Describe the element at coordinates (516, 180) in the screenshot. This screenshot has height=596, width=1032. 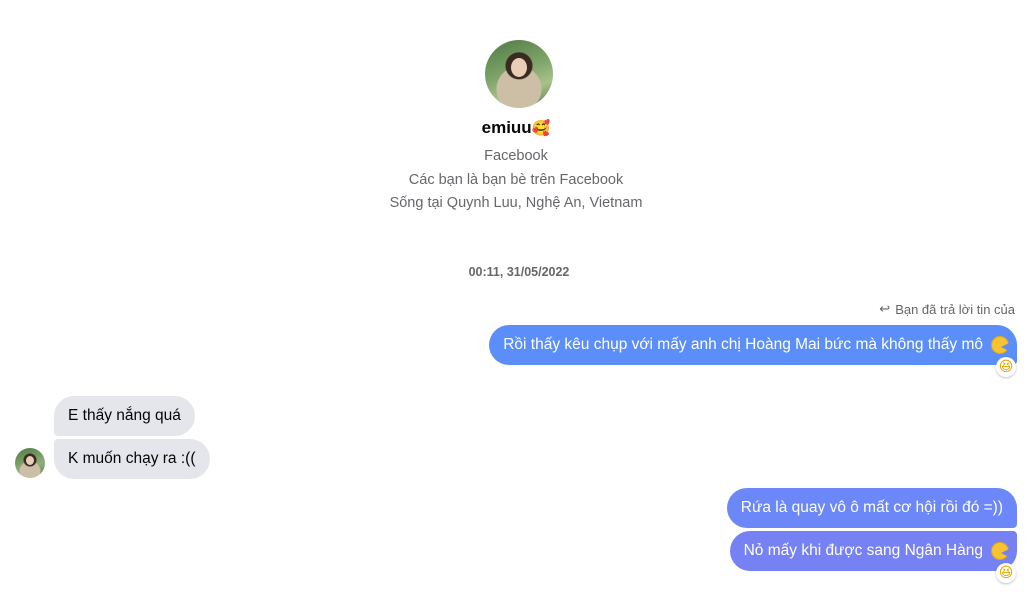
I see `profile-friend-status: Các bạn là bạn bè trên Facebook` at that location.